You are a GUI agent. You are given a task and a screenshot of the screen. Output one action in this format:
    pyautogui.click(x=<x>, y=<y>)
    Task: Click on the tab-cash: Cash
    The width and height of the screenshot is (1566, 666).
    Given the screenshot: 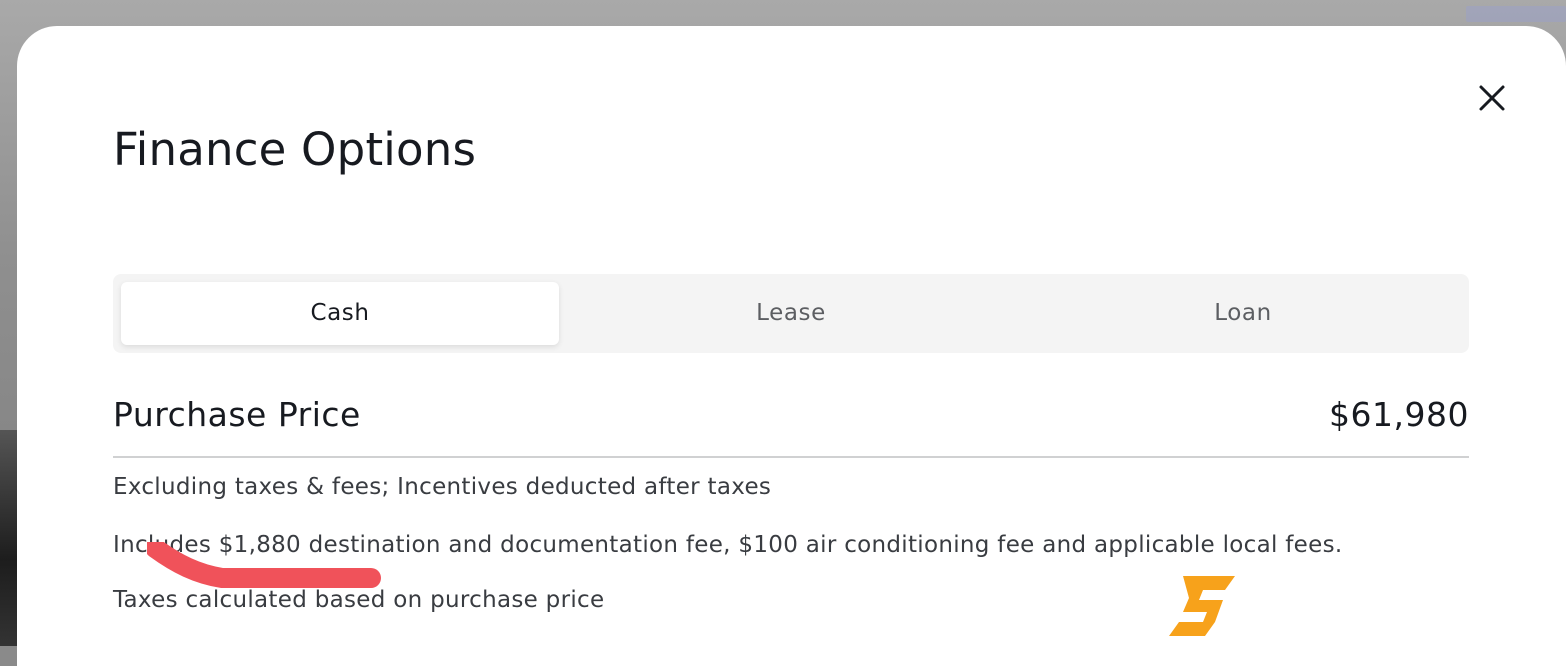 What is the action you would take?
    pyautogui.click(x=340, y=313)
    